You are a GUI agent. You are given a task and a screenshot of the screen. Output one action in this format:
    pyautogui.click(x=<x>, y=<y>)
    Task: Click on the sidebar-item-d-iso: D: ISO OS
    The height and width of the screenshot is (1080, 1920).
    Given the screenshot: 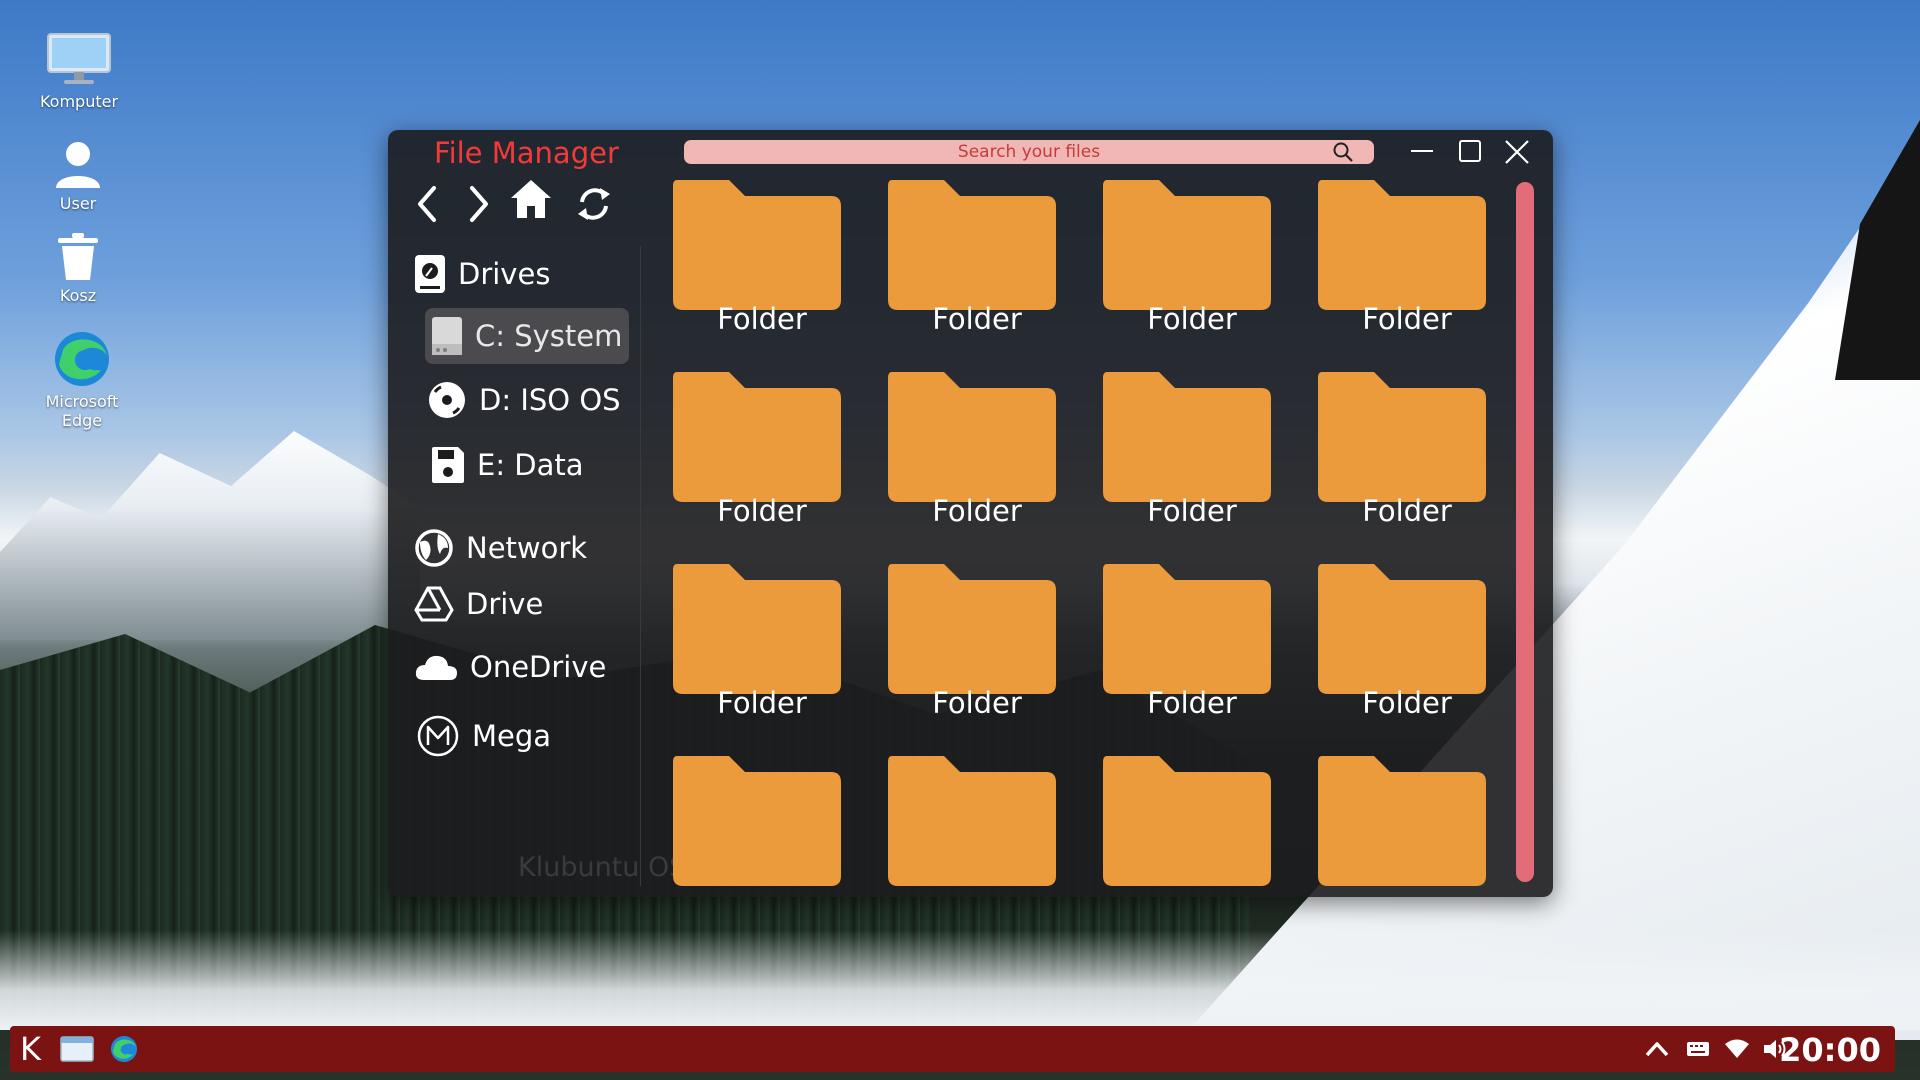 What is the action you would take?
    pyautogui.click(x=524, y=400)
    